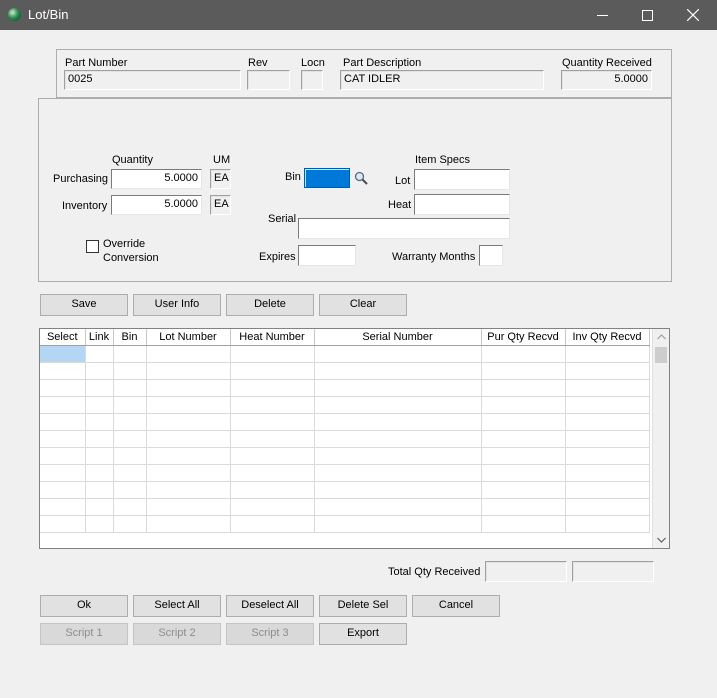 Image resolution: width=717 pixels, height=698 pixels. What do you see at coordinates (92, 246) in the screenshot?
I see `override-conversion-checkbox` at bounding box center [92, 246].